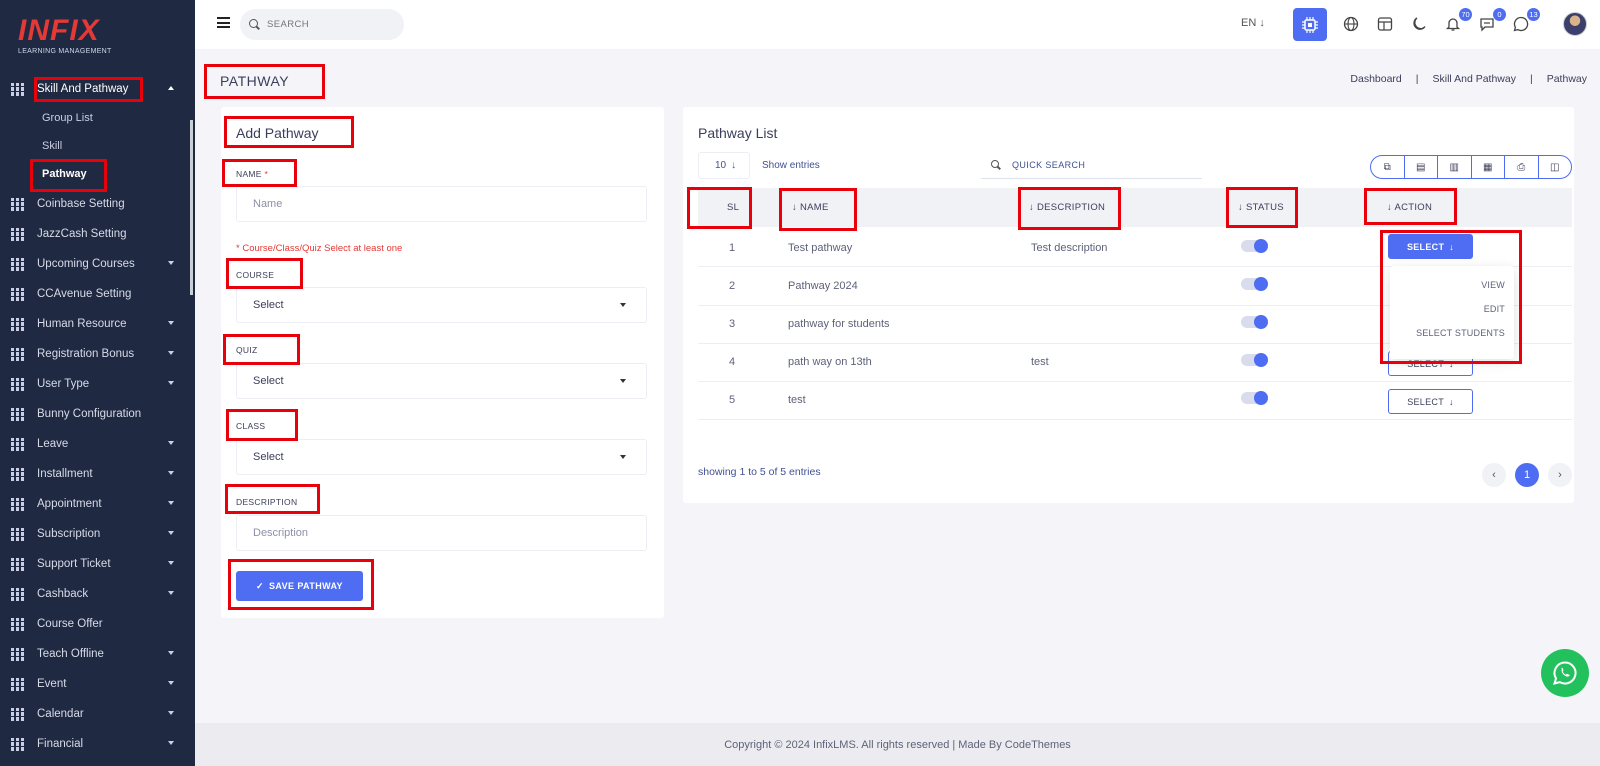  I want to click on moon-icon, so click(1419, 24).